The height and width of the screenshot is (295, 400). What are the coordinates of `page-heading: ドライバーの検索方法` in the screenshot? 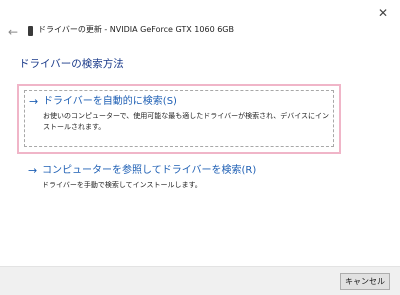 It's located at (71, 64).